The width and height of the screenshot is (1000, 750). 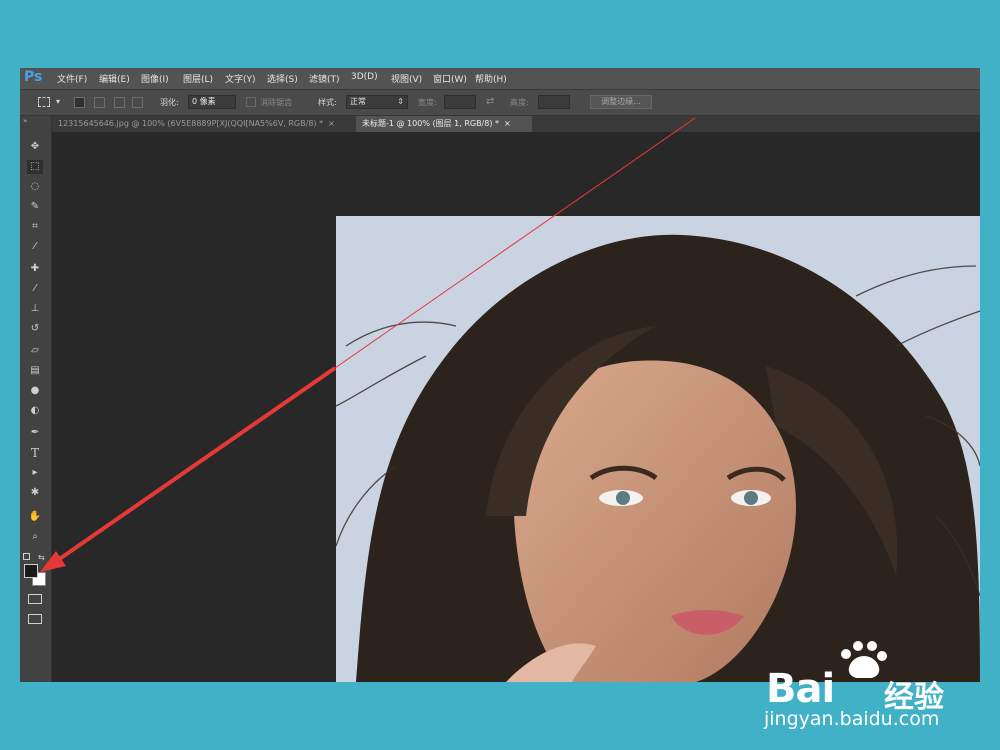 What do you see at coordinates (515, 243) in the screenshot?
I see `arrow-thin-line` at bounding box center [515, 243].